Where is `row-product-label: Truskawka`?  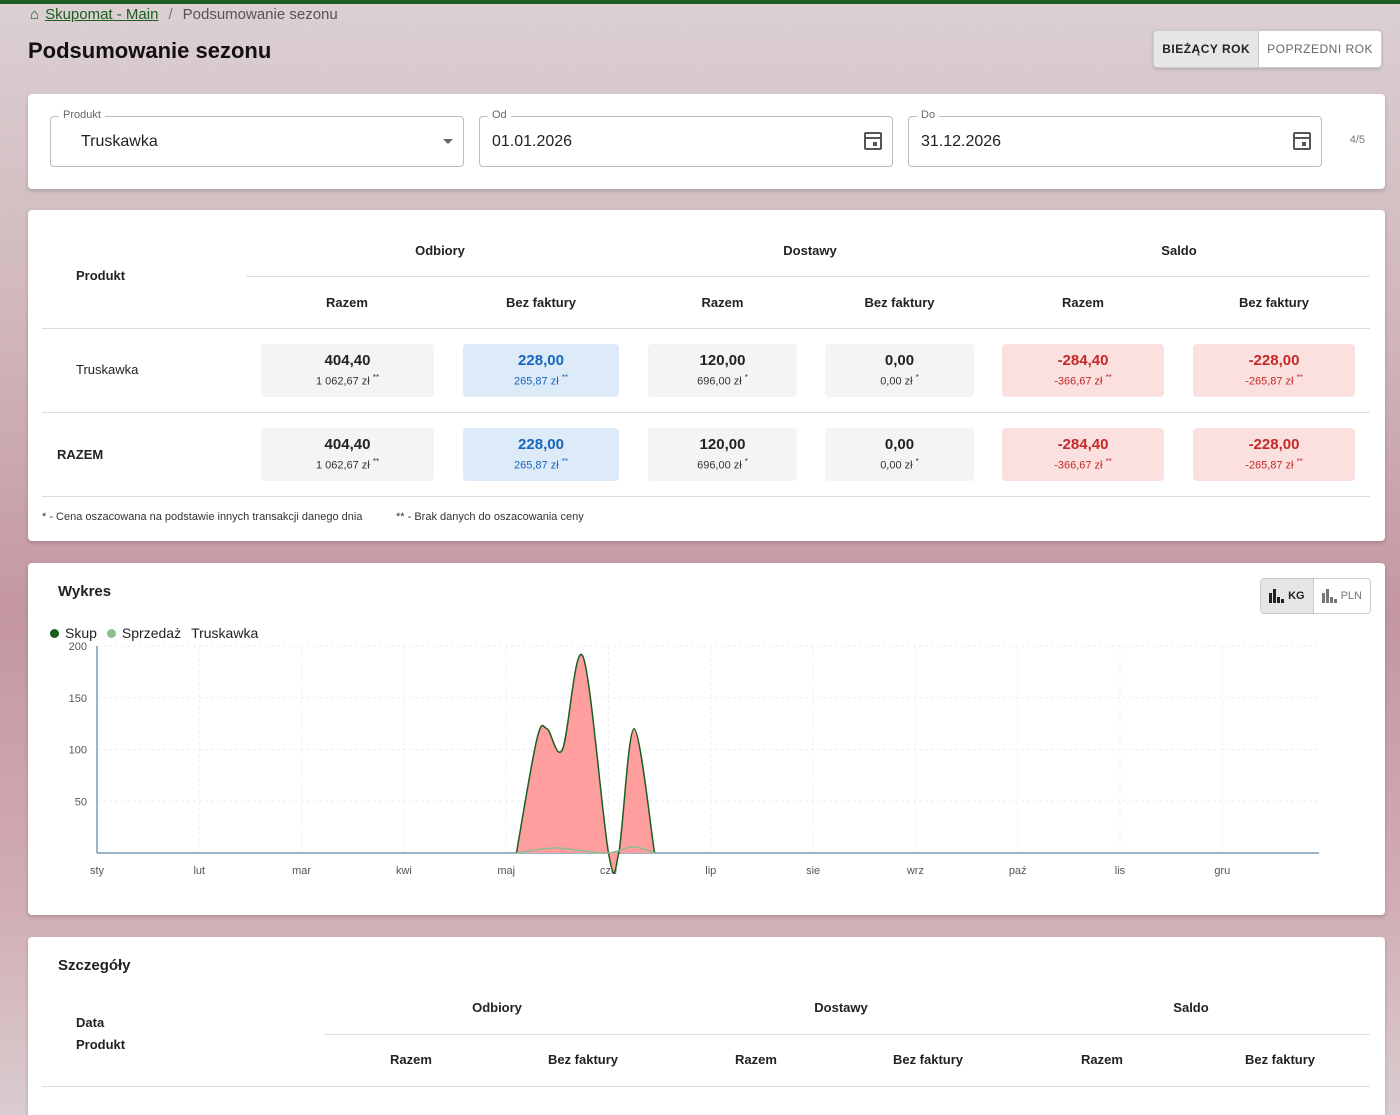 row-product-label: Truskawka is located at coordinates (107, 369).